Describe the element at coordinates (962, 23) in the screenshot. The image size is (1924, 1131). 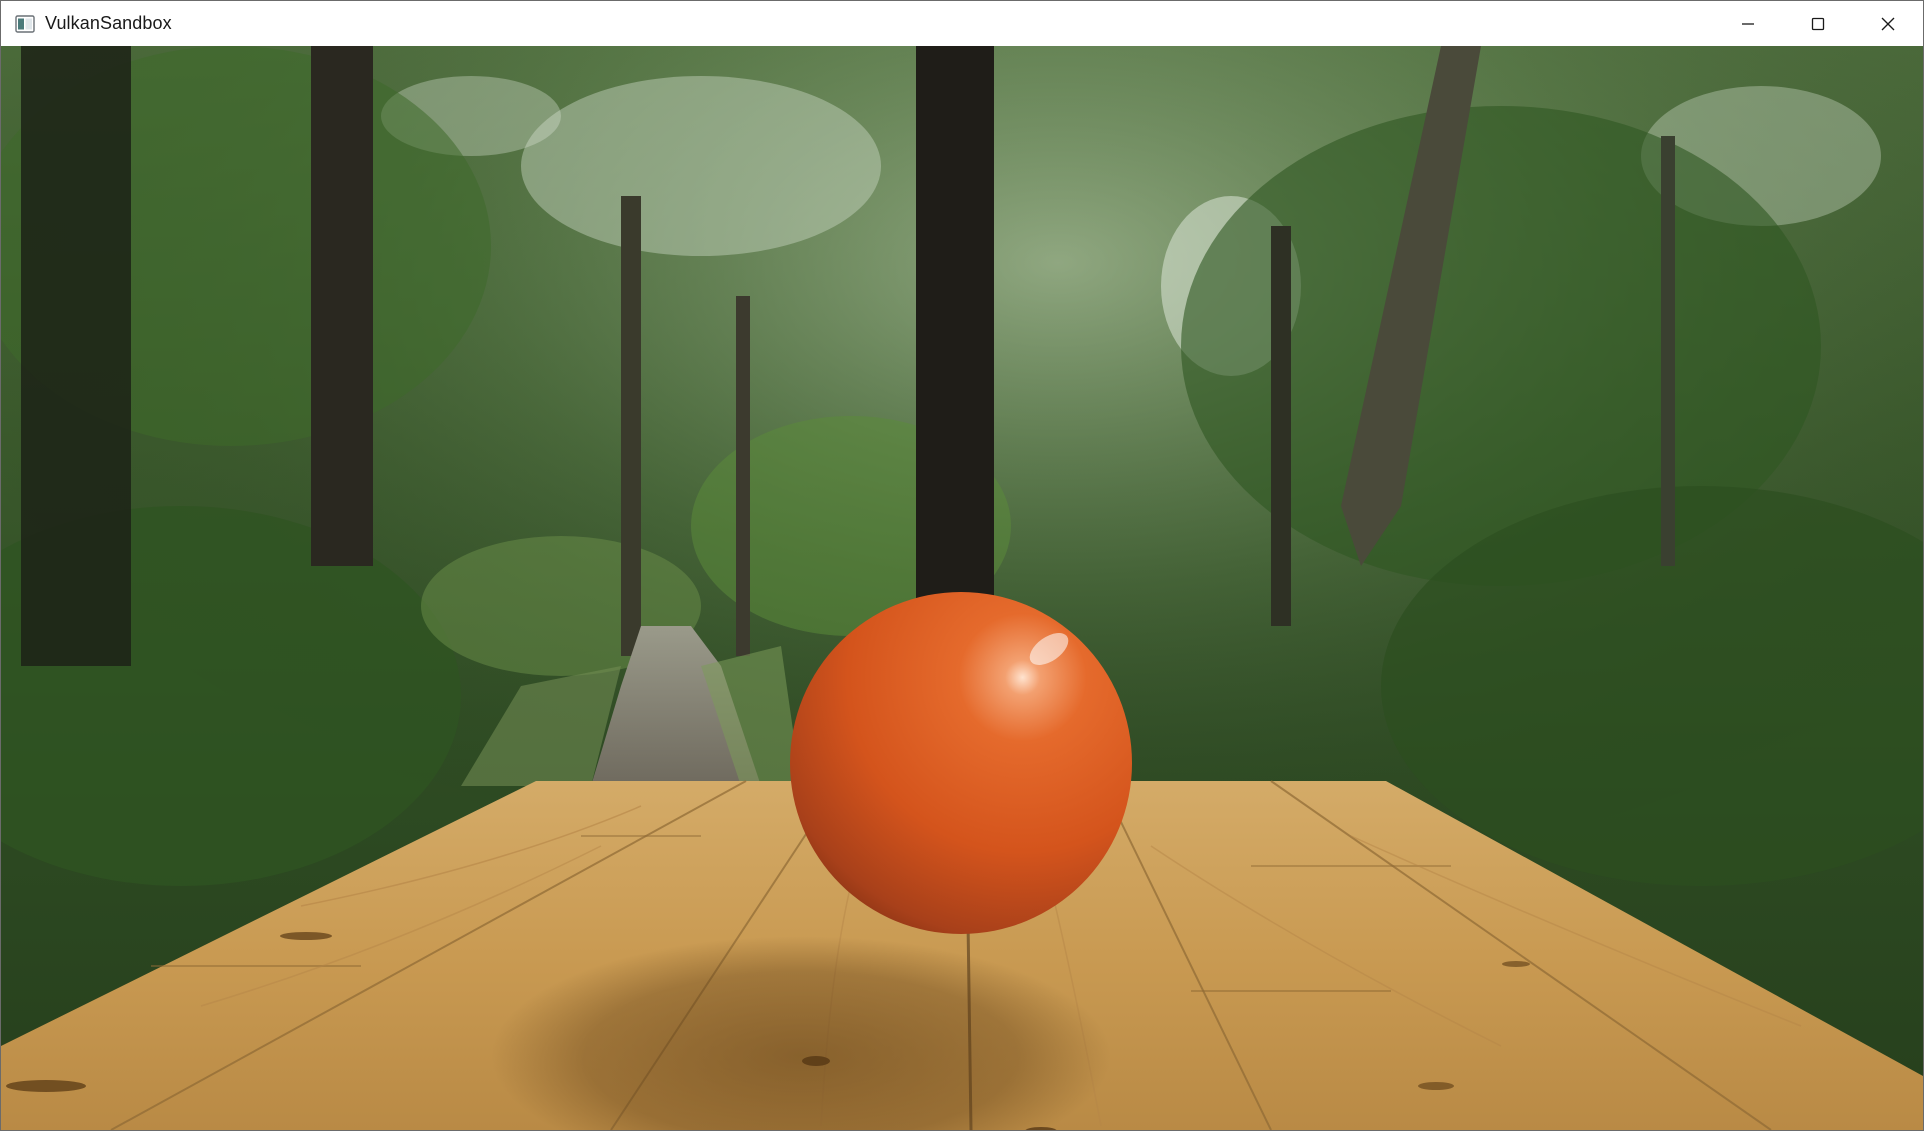
I see `title-bar: VulkanSandbox` at that location.